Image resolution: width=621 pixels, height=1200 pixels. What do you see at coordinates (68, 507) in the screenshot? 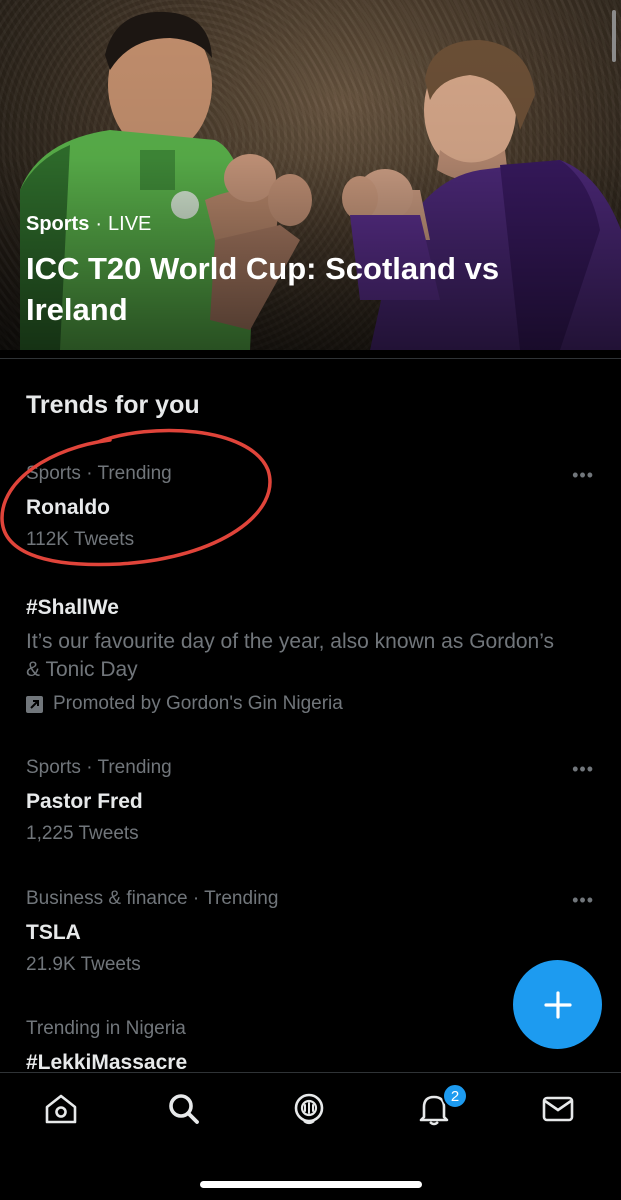
I see `trend-name: Ronaldo` at bounding box center [68, 507].